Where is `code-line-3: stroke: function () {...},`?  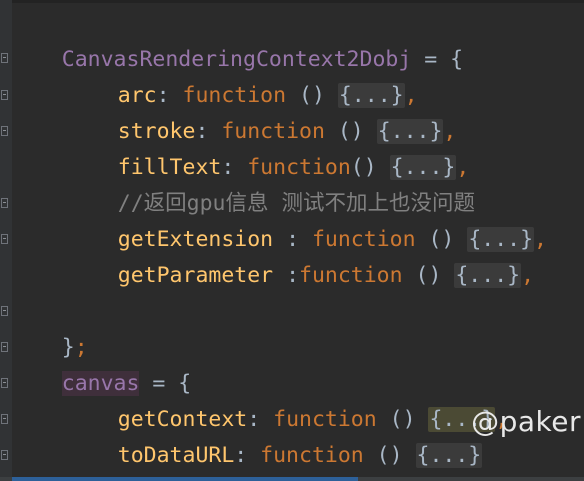 code-line-3: stroke: function () {...}, is located at coordinates (261, 111).